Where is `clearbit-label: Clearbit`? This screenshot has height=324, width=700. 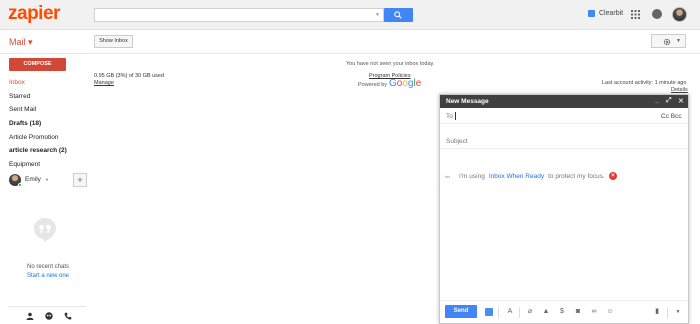
clearbit-label: Clearbit is located at coordinates (611, 13).